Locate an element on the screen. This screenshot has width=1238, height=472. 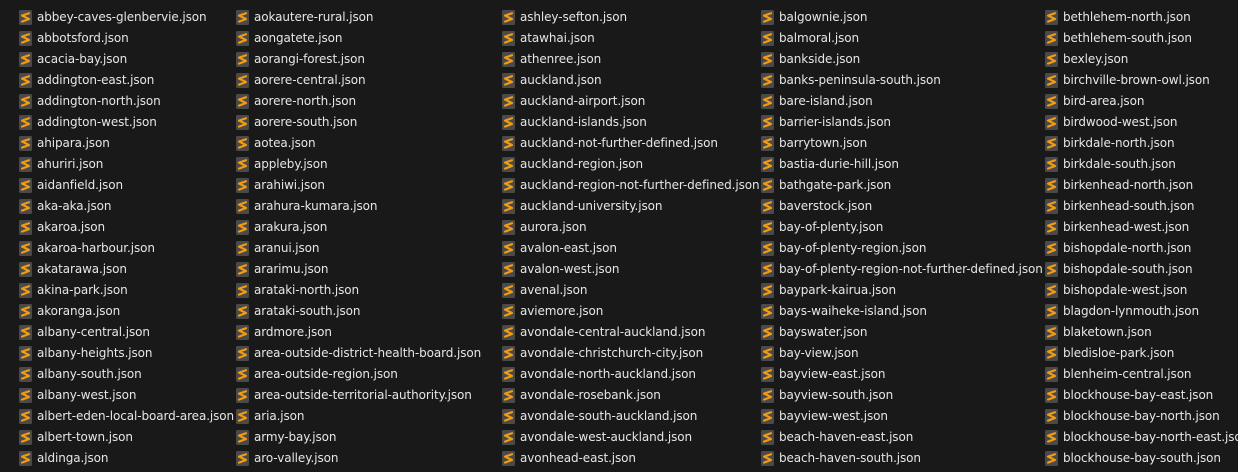
file-item: avondale-central-auckland.json is located at coordinates (630, 332).